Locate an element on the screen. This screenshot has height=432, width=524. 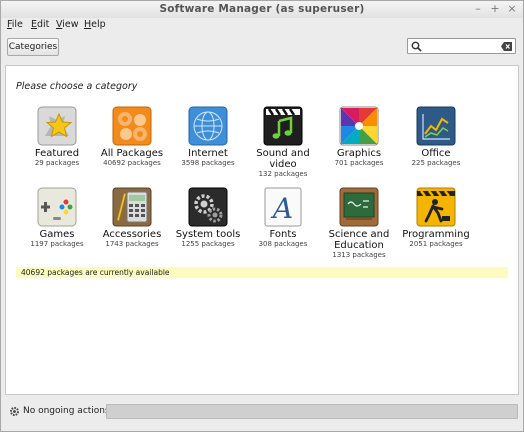
music-video-icon is located at coordinates (283, 126).